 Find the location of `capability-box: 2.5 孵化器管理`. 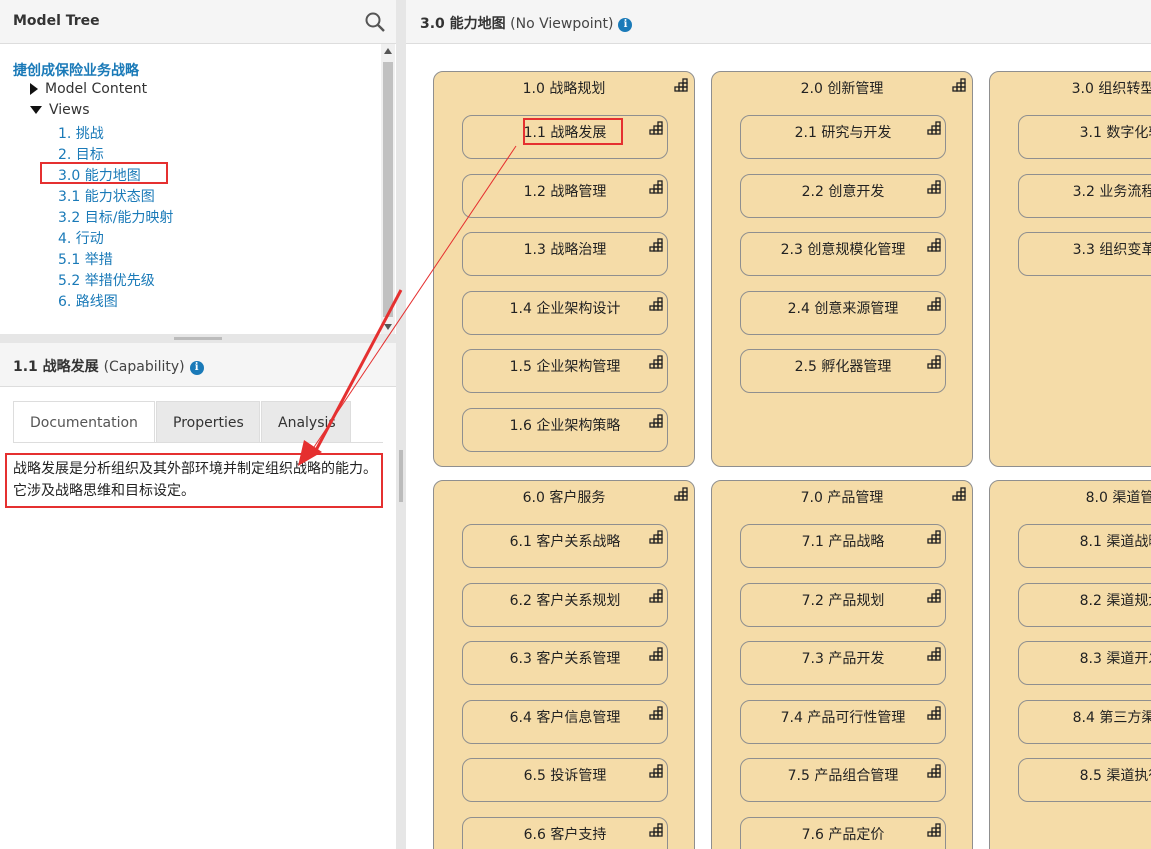

capability-box: 2.5 孵化器管理 is located at coordinates (843, 371).